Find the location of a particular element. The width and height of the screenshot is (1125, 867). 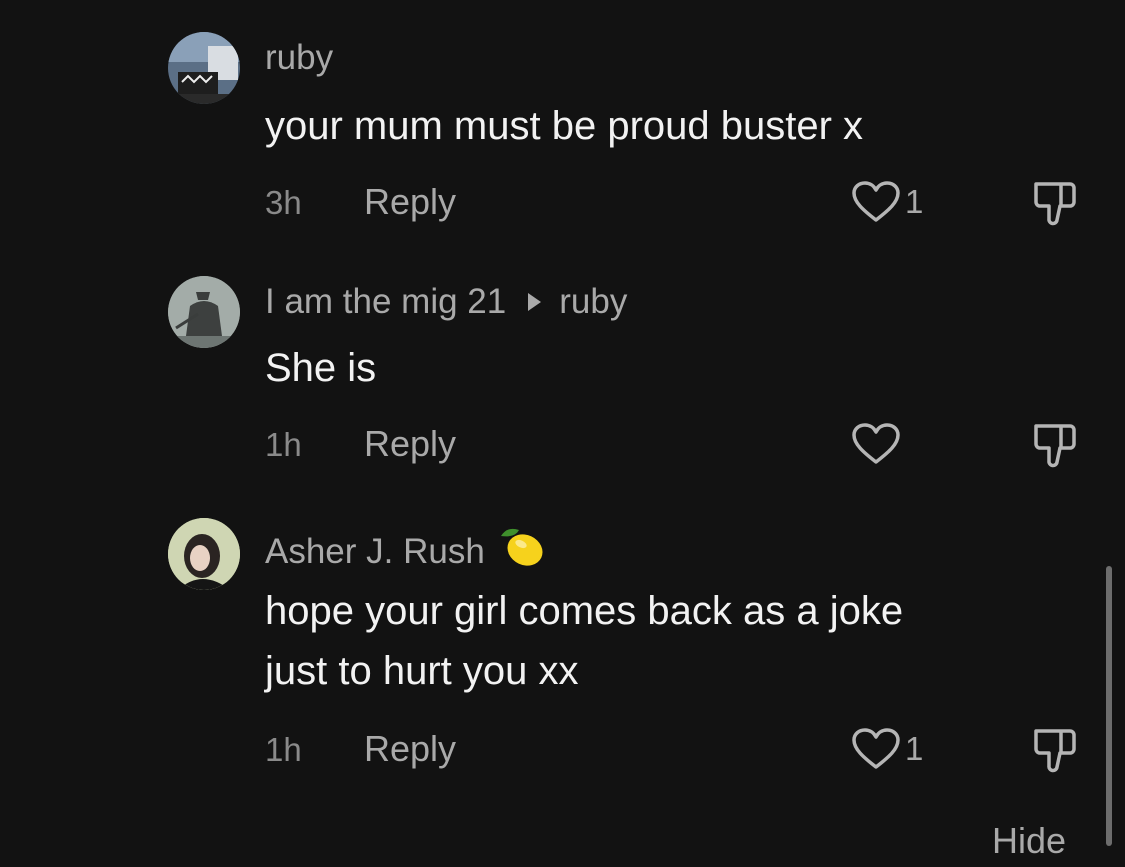

comment-timestamp: 3h is located at coordinates (283, 202).